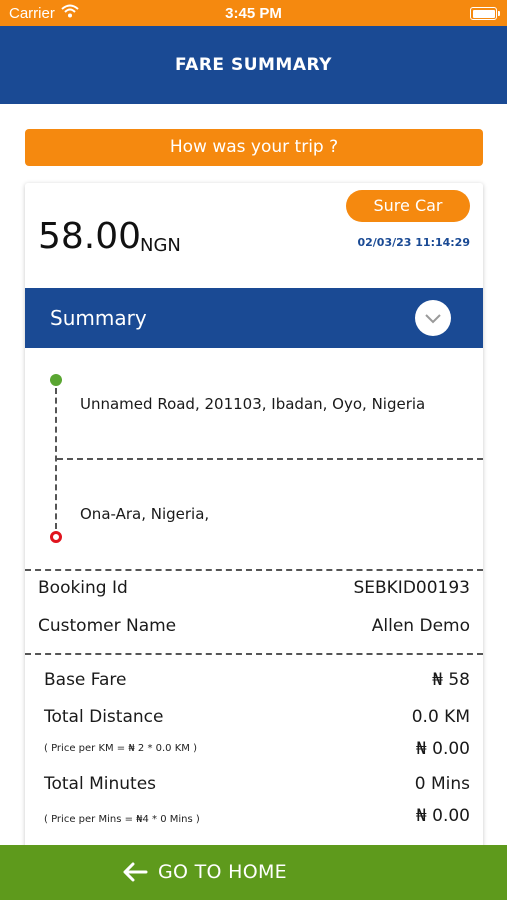  I want to click on rate-trip-button: How was your trip ?, so click(254, 147).